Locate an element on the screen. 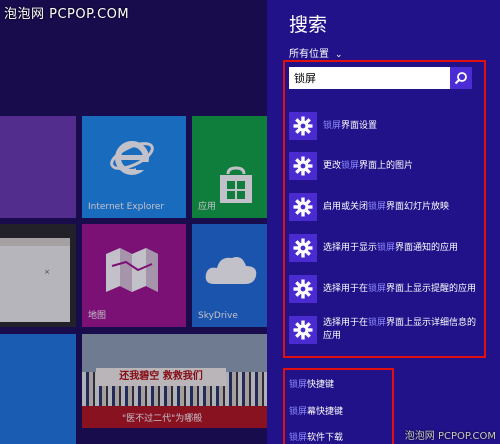 The width and height of the screenshot is (500, 444). watermark-bottom: 泡泡网 PCPOP.COM is located at coordinates (450, 436).